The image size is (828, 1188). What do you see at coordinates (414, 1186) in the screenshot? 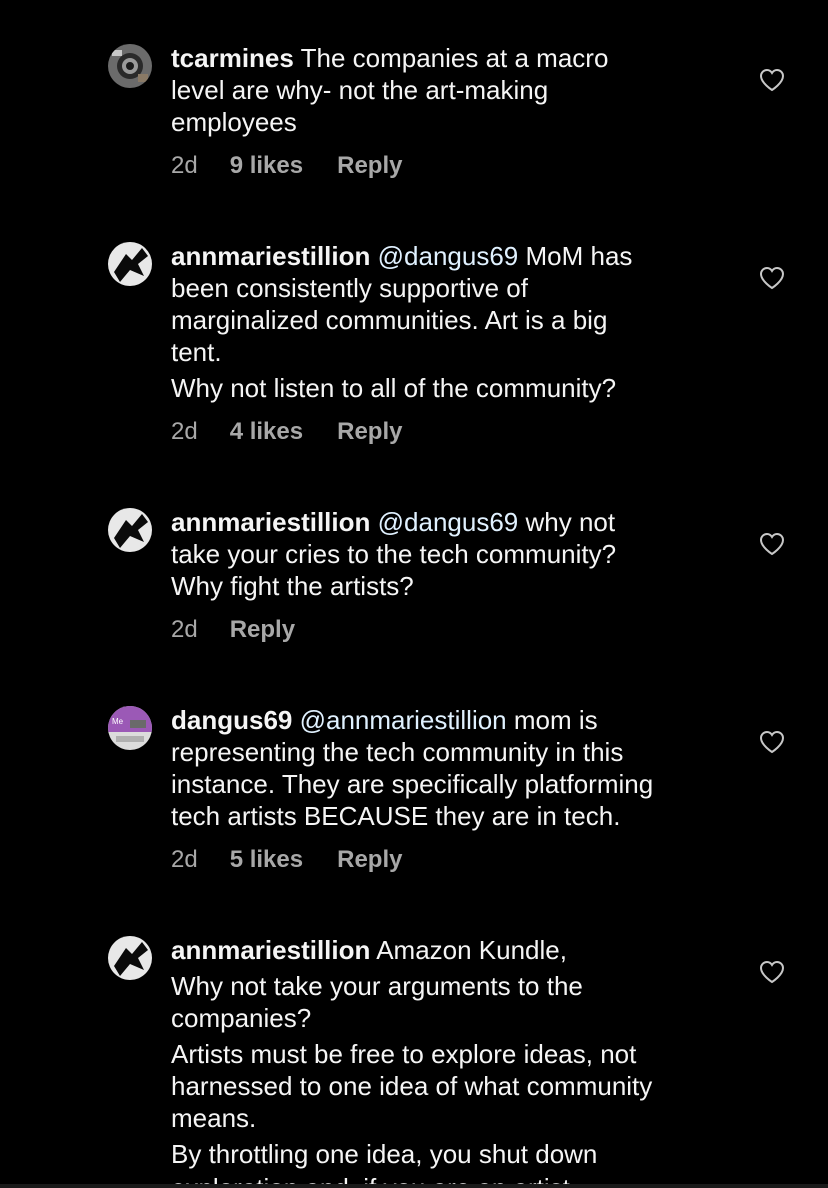
I see `bottom-edge` at bounding box center [414, 1186].